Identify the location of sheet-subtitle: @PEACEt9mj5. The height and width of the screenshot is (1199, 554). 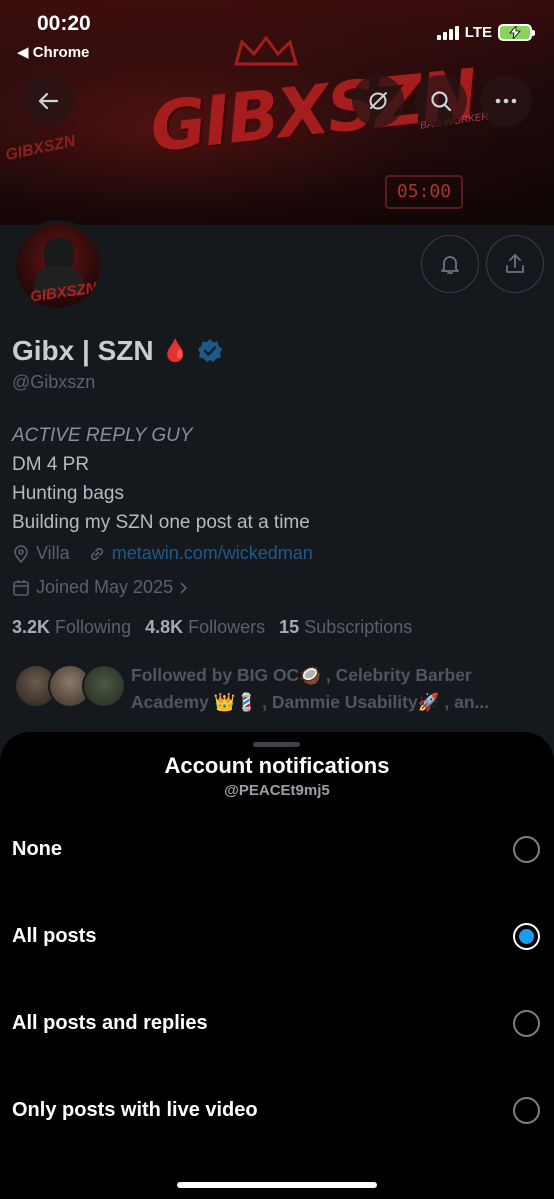
(277, 790).